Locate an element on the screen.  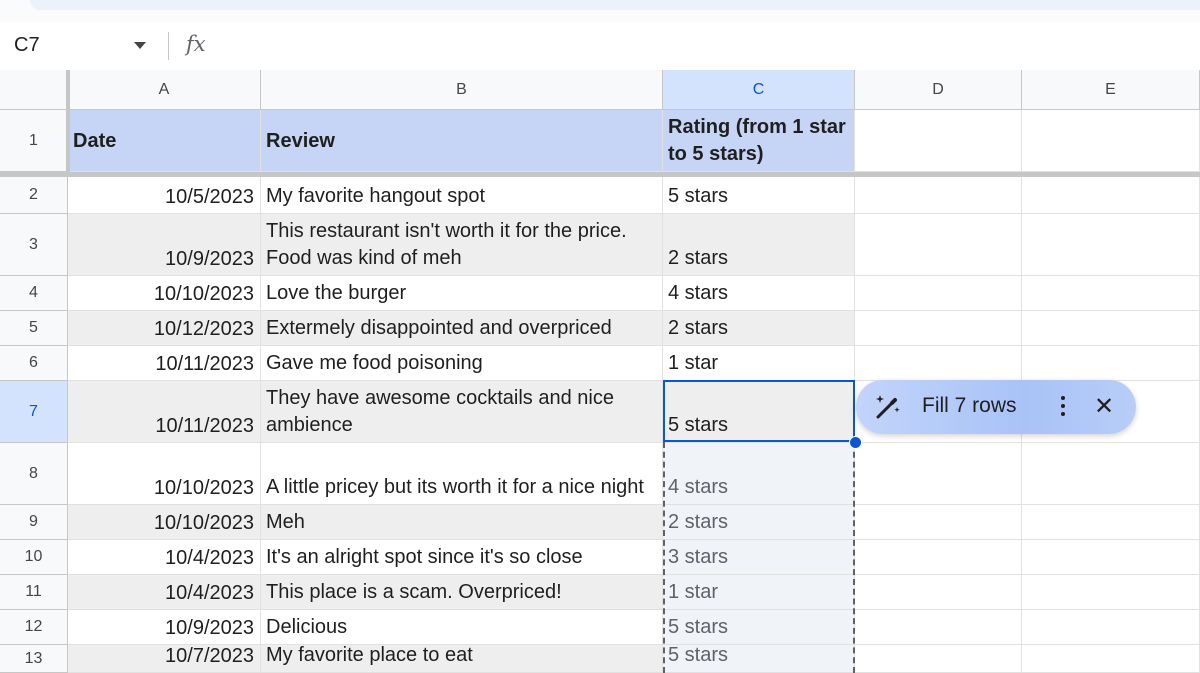
cell-d9 is located at coordinates (938, 522).